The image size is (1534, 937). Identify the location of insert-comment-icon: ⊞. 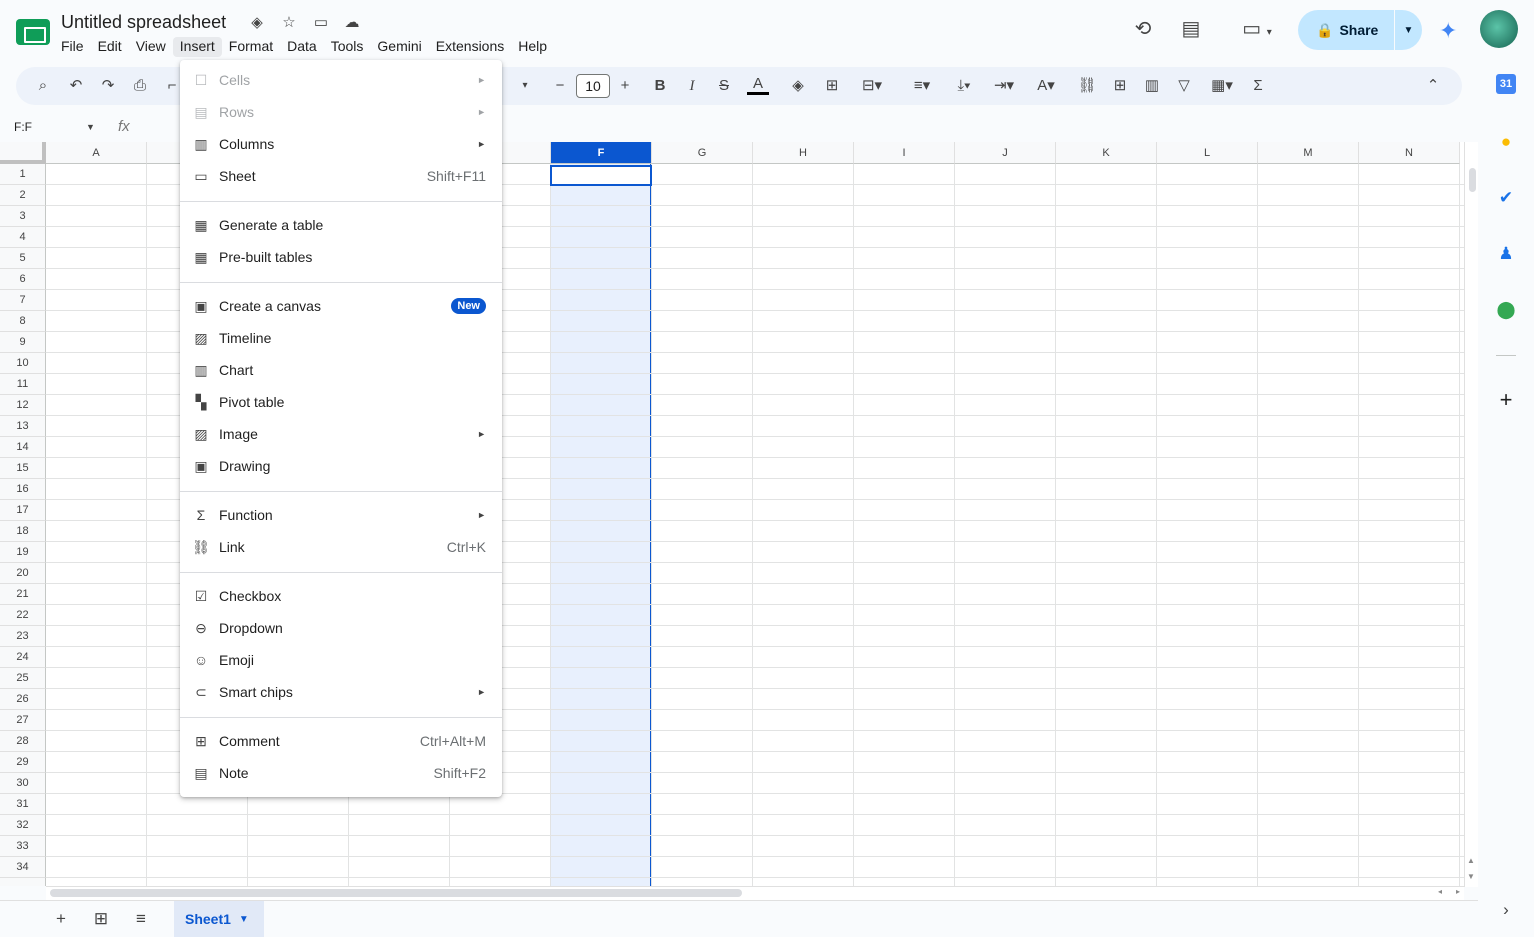
(1120, 86).